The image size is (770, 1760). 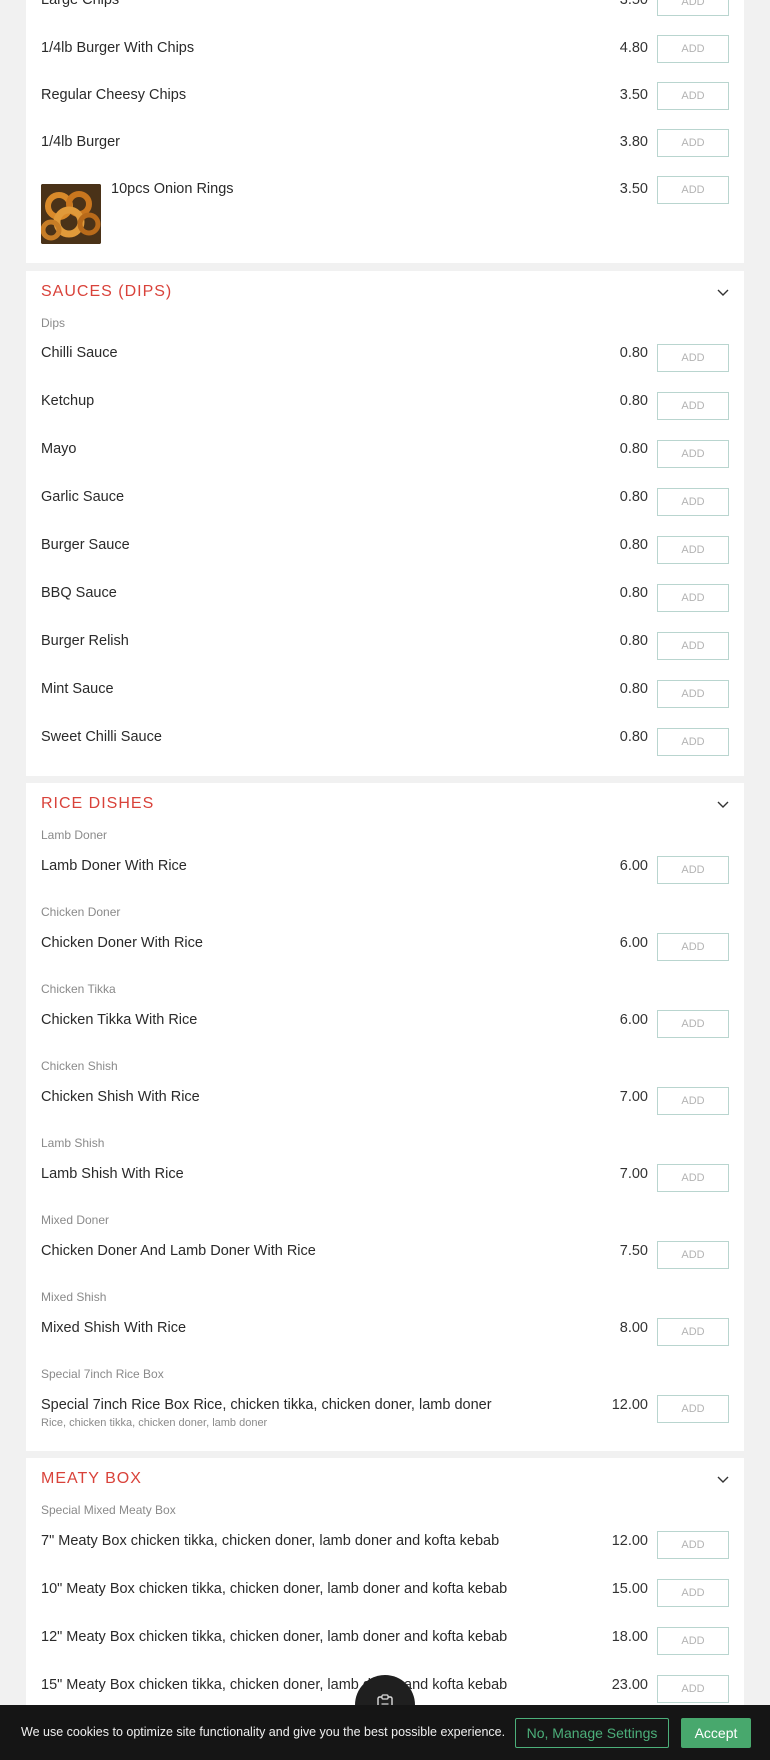 I want to click on item-price: 4.80, so click(x=633, y=48).